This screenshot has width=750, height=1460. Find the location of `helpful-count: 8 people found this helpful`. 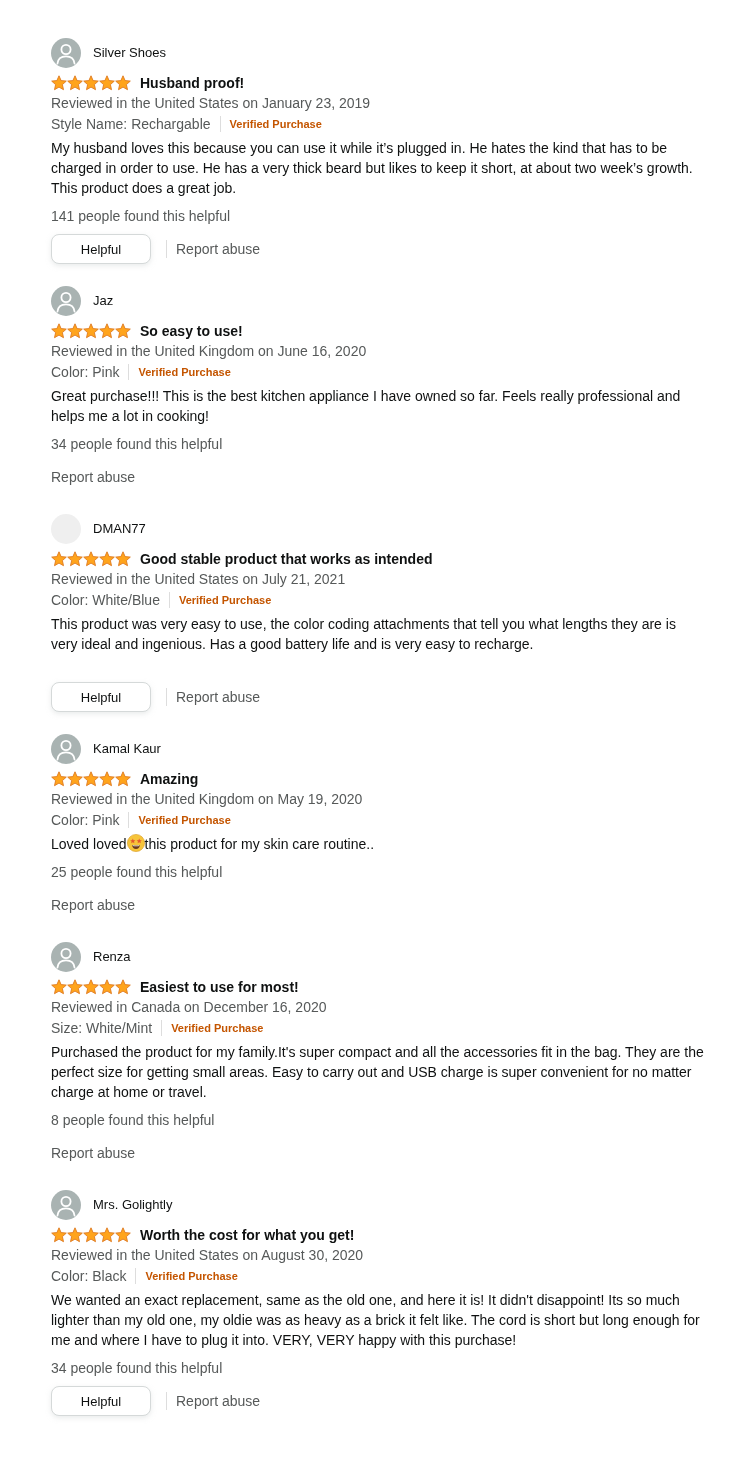

helpful-count: 8 people found this helpful is located at coordinates (133, 1120).